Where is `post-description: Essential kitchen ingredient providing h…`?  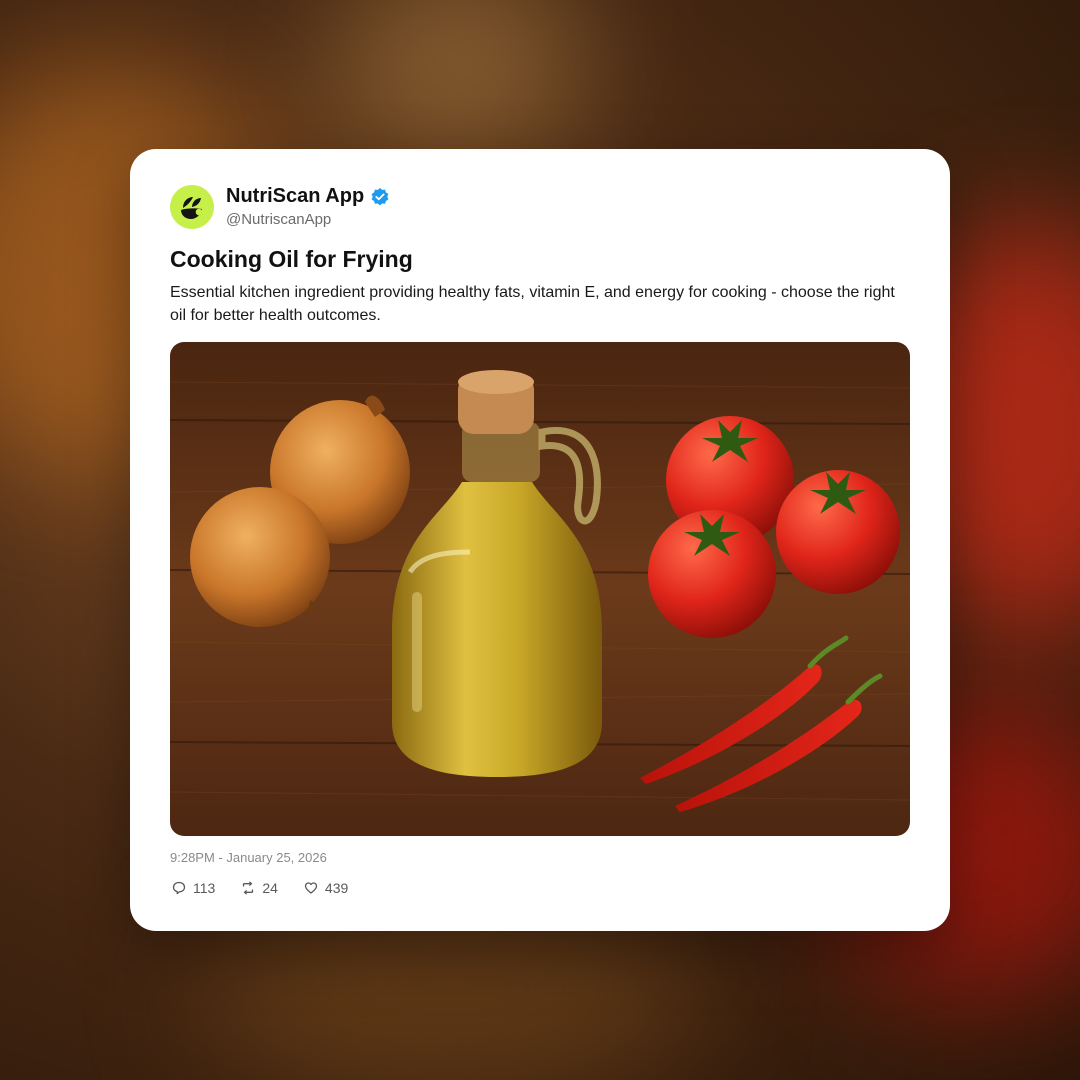
post-description: Essential kitchen ingredient providing h… is located at coordinates (532, 304).